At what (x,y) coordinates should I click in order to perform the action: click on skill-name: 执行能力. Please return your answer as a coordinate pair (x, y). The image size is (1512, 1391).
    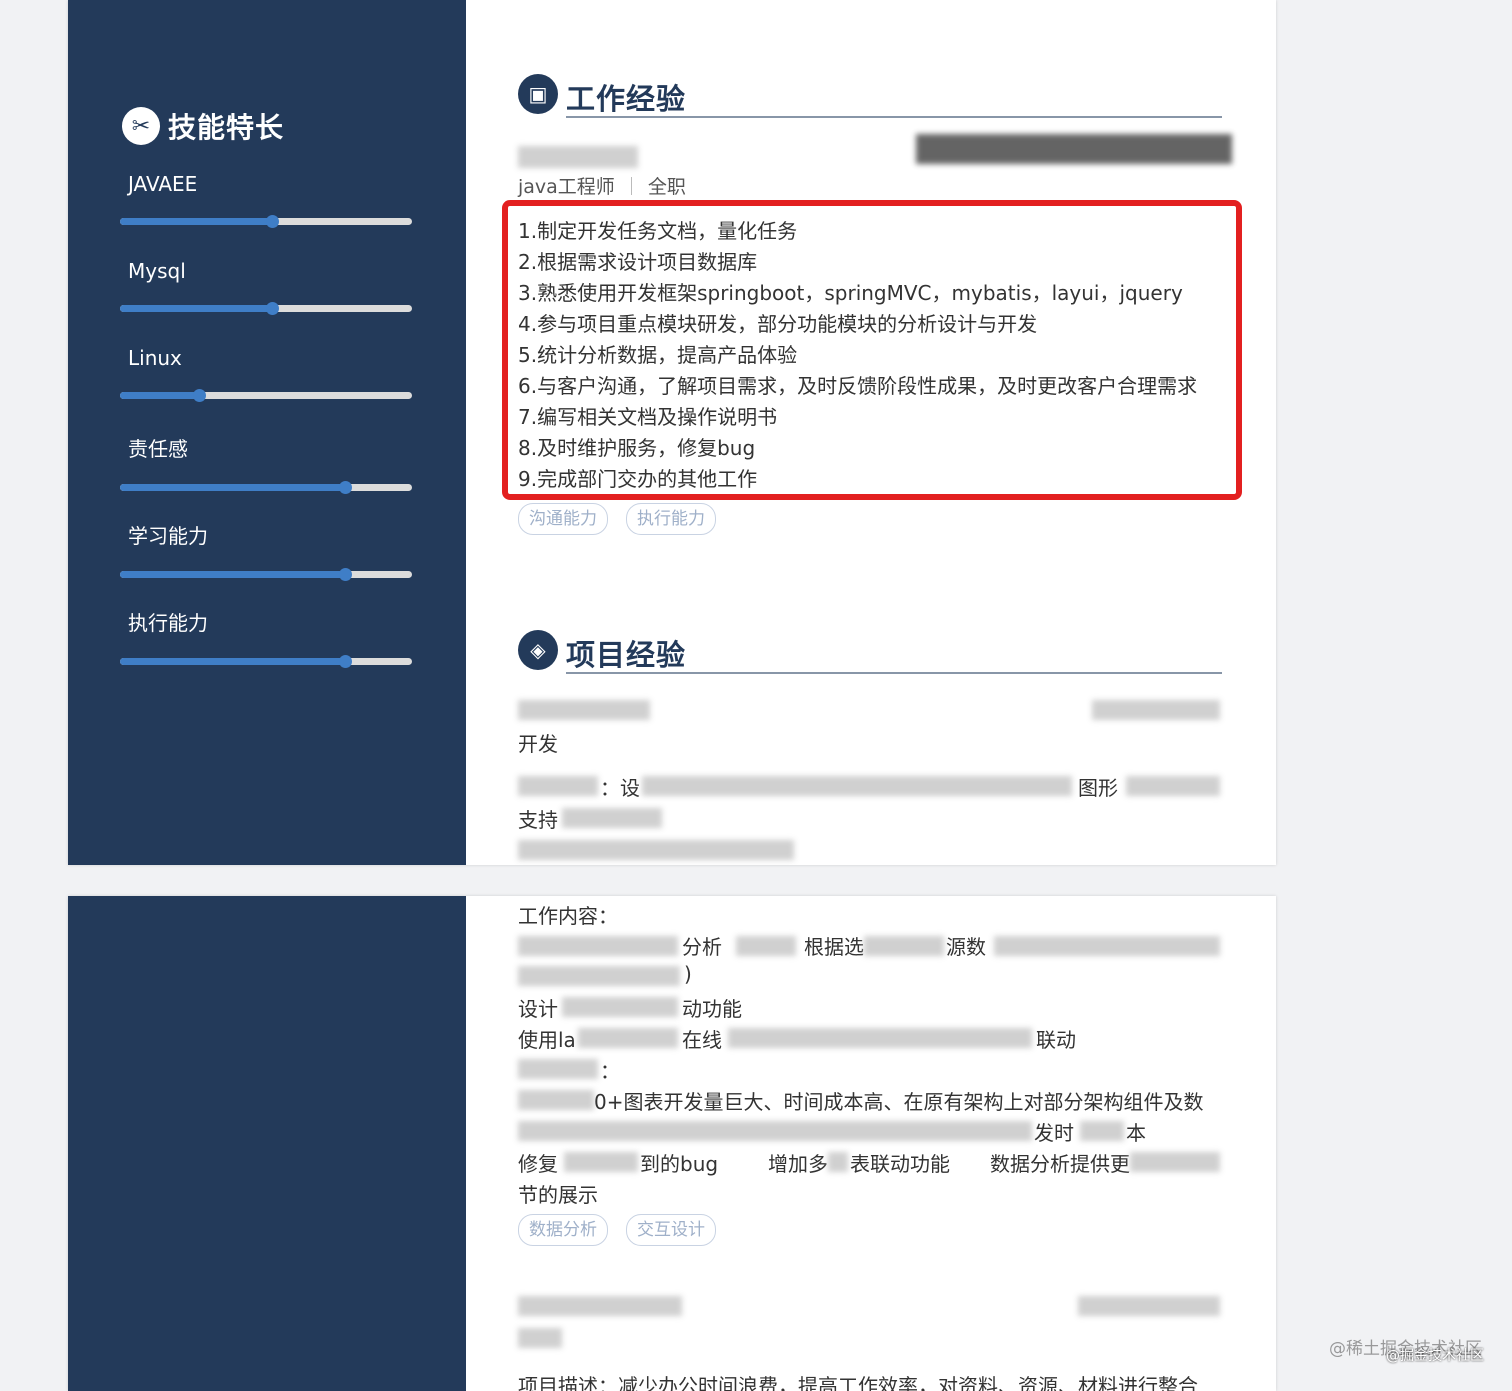
    Looking at the image, I should click on (168, 623).